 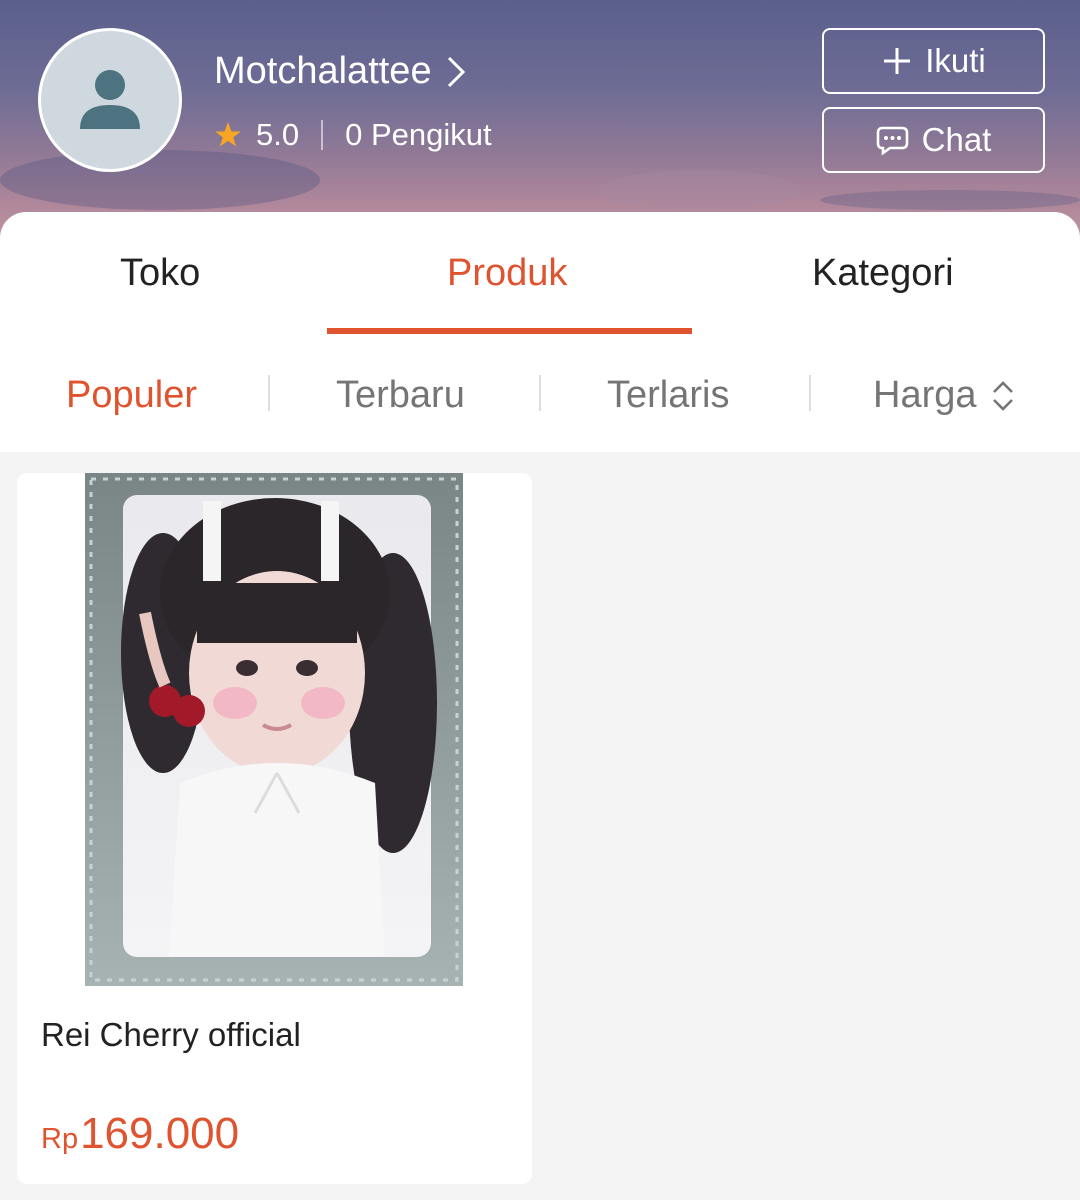 What do you see at coordinates (418, 134) in the screenshot?
I see `shop-followers: 0 Pengikut` at bounding box center [418, 134].